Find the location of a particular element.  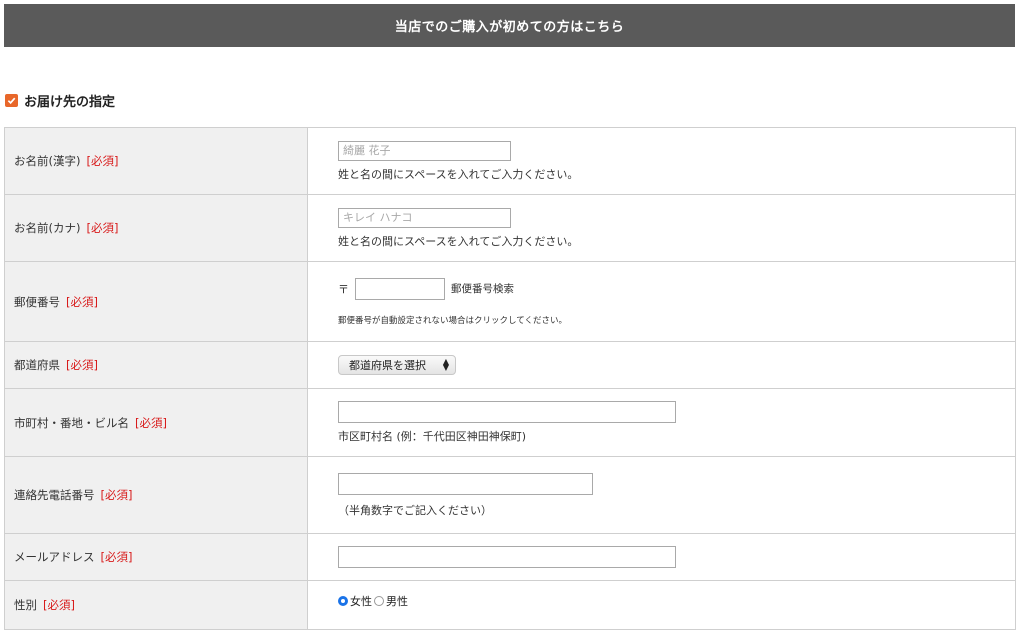

label-phone: 連絡先電話番号 [必須] is located at coordinates (156, 495).